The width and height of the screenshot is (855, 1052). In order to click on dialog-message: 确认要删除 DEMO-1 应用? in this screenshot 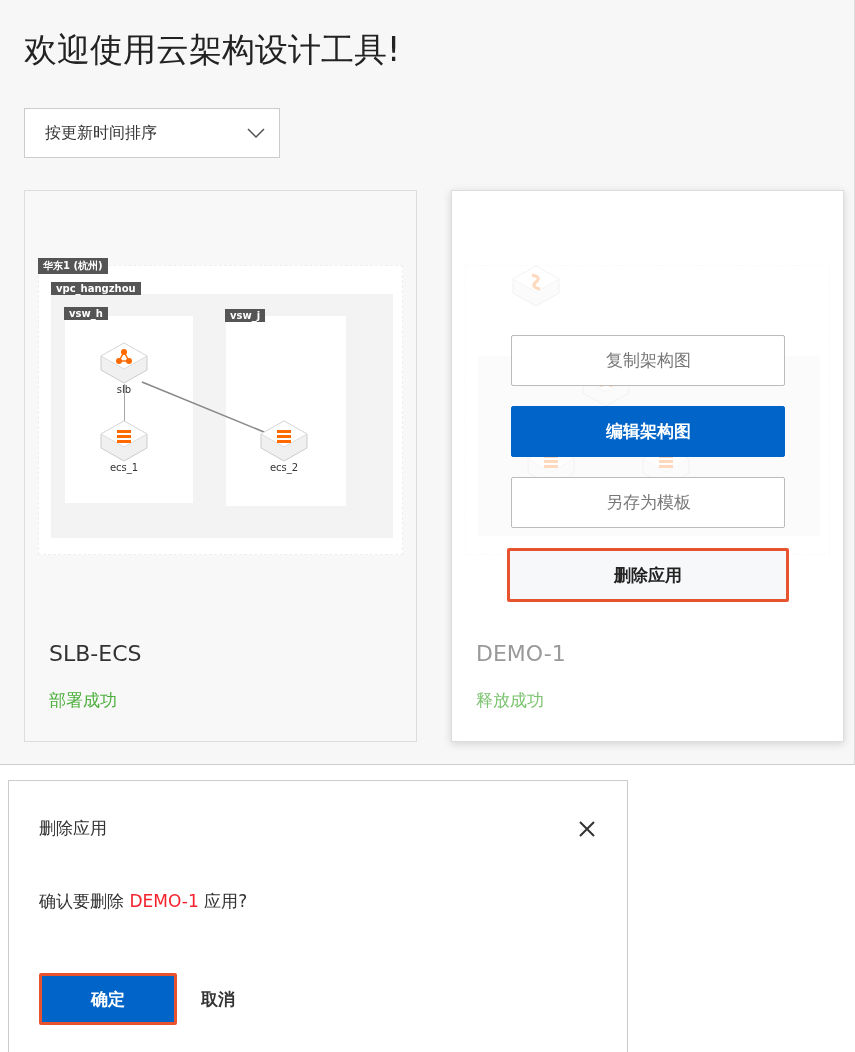, I will do `click(144, 901)`.